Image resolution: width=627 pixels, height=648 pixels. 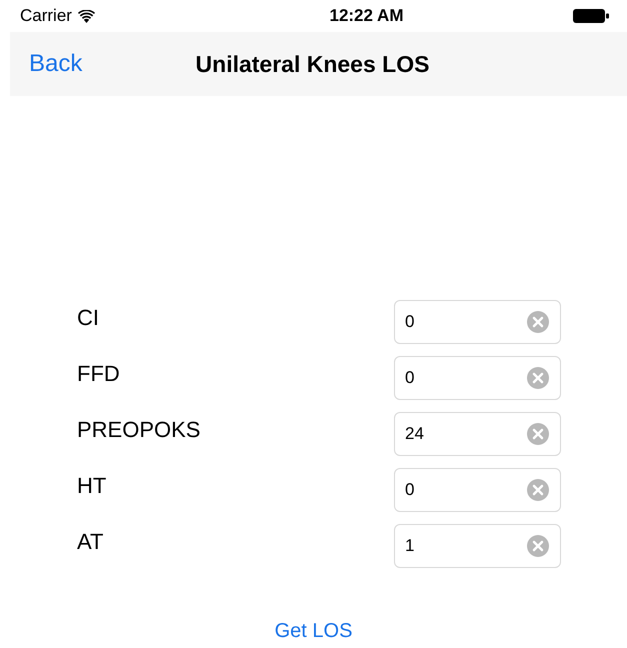 I want to click on get-los-button: Get LOS, so click(x=313, y=631).